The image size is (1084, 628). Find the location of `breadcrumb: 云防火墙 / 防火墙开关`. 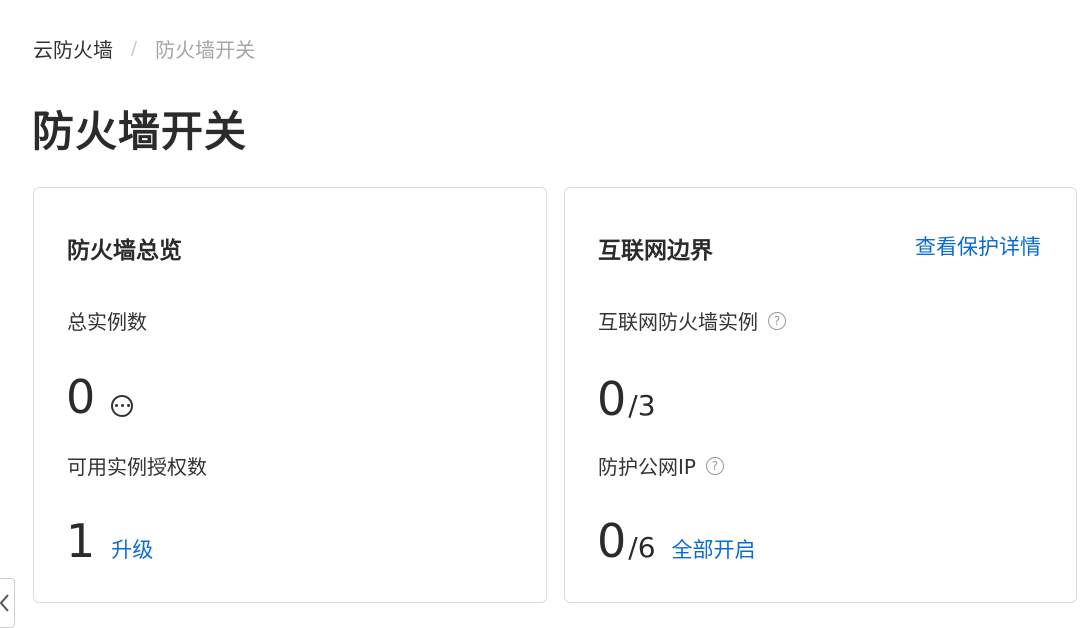

breadcrumb: 云防火墙 / 防火墙开关 is located at coordinates (144, 48).